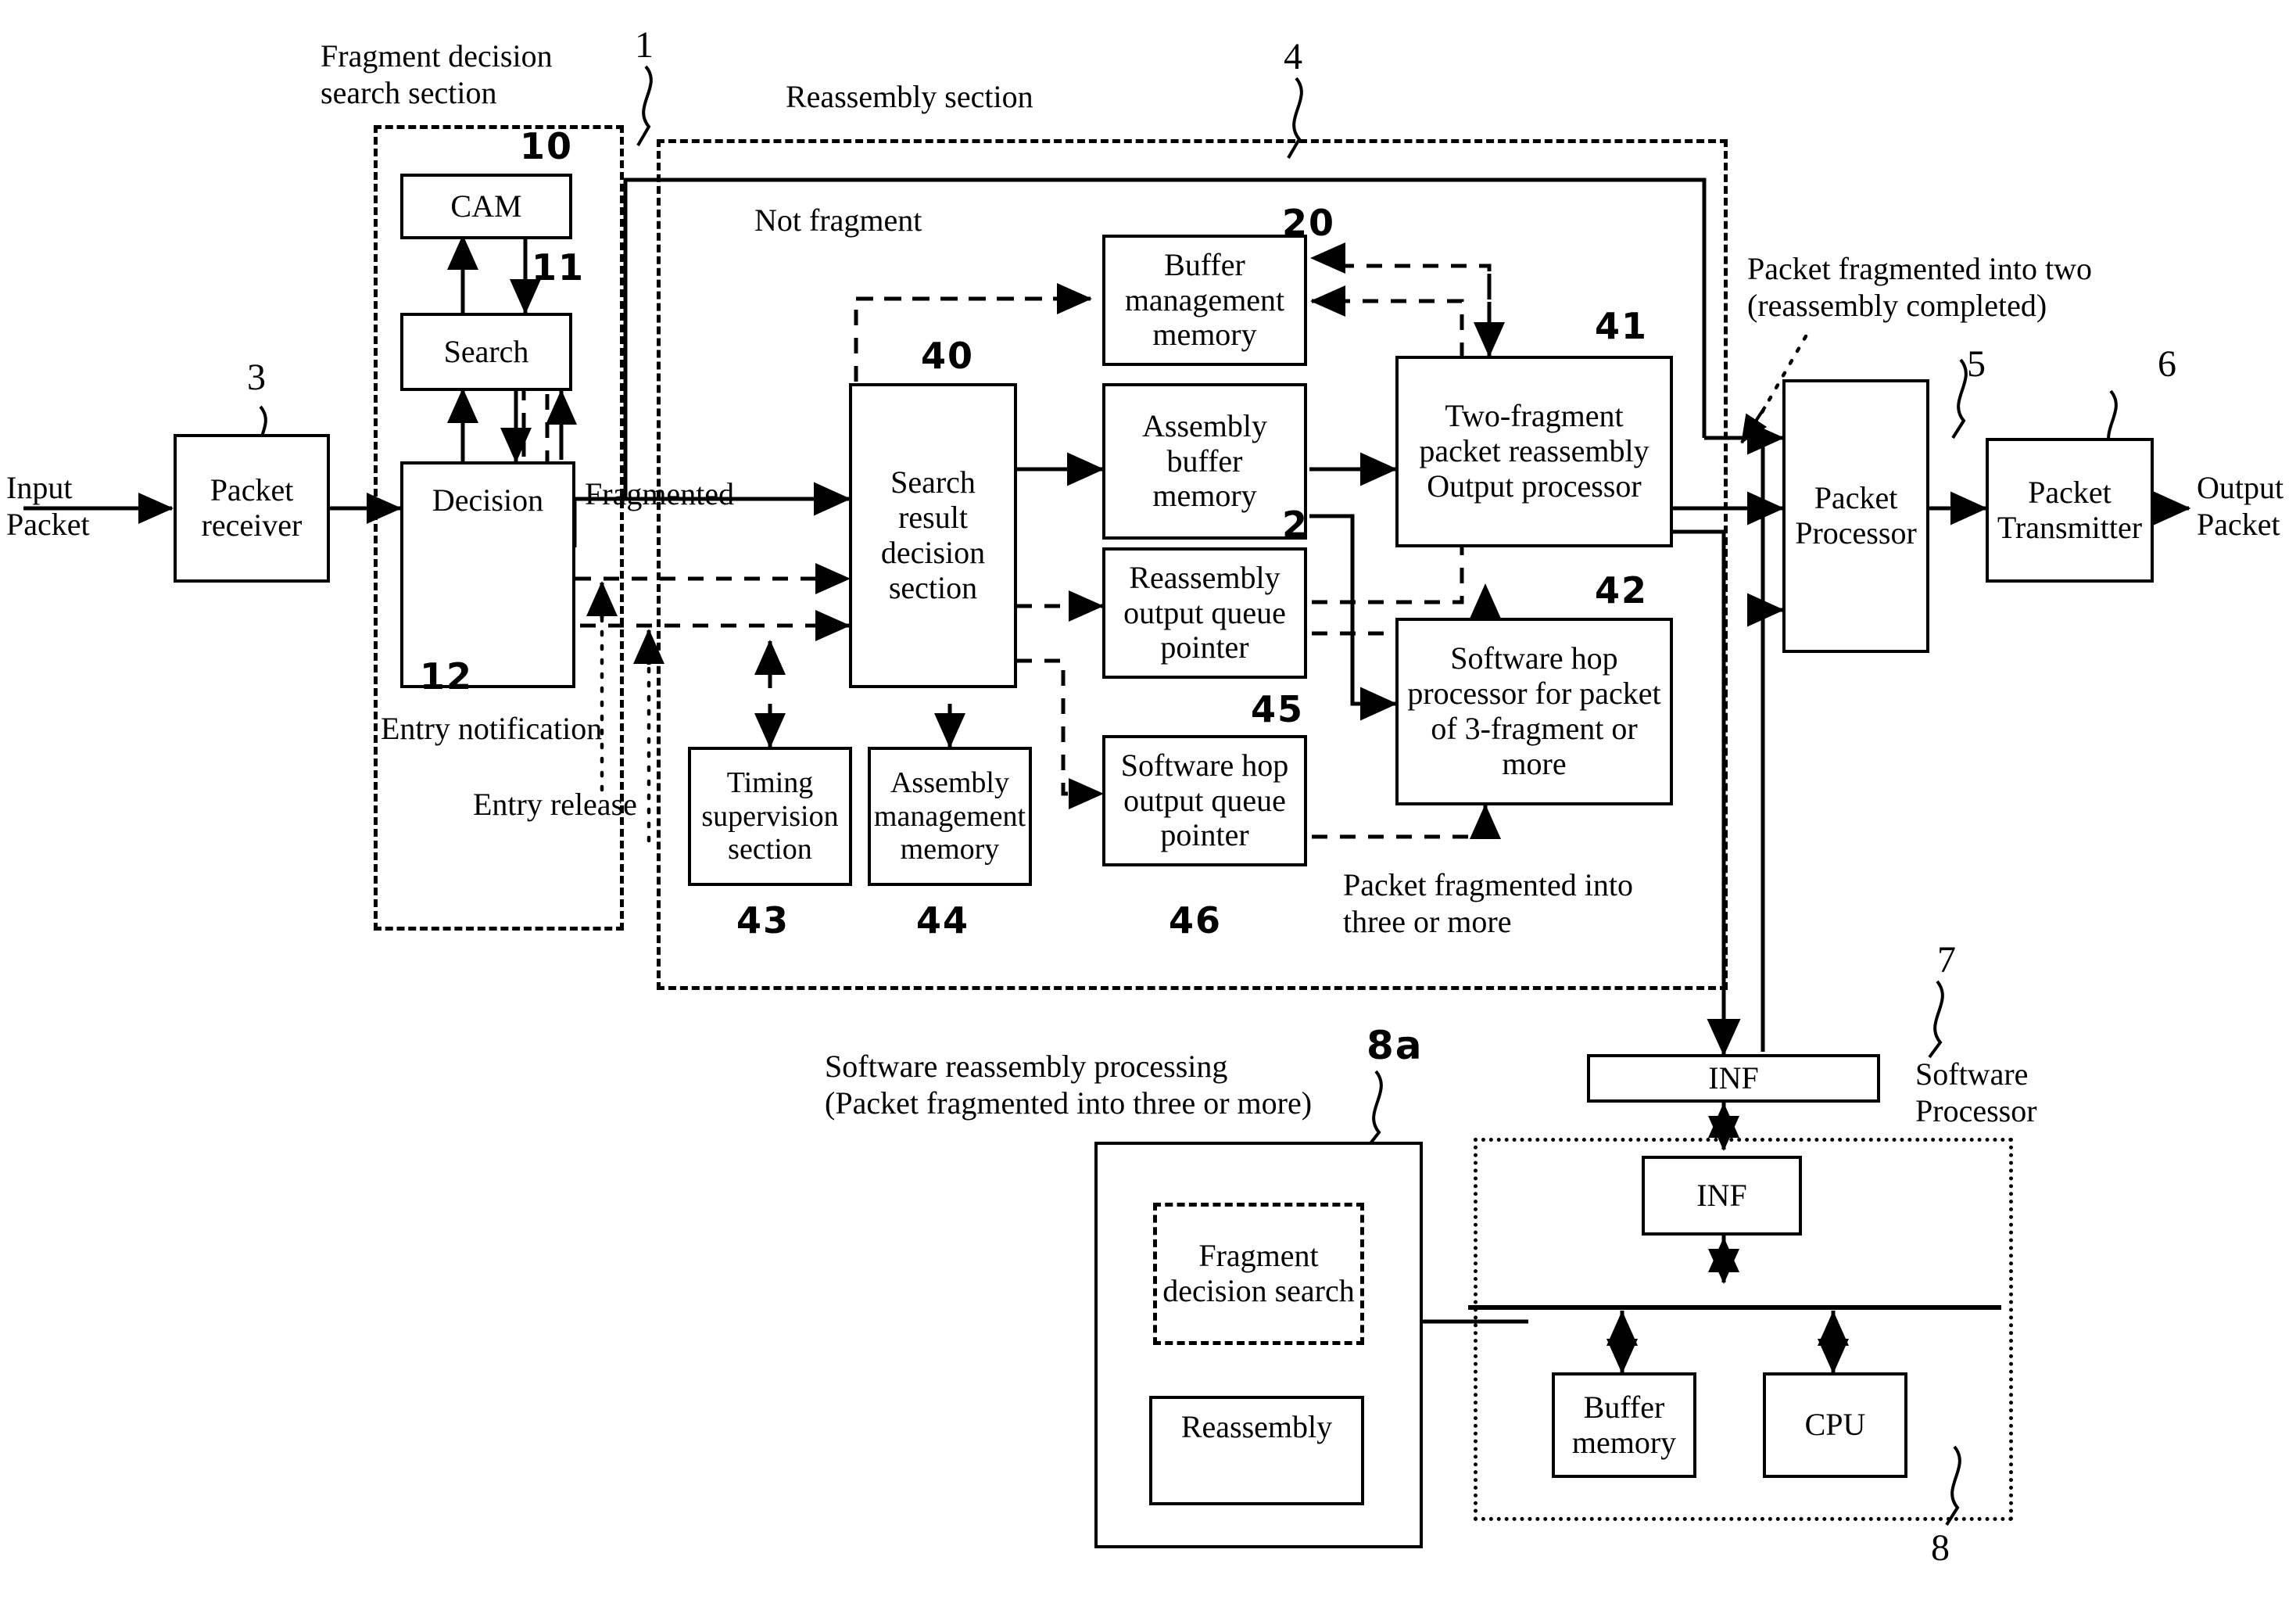 Image resolution: width=2296 pixels, height=1614 pixels. Describe the element at coordinates (948, 356) in the screenshot. I see `ref-numeral-40: 40` at that location.